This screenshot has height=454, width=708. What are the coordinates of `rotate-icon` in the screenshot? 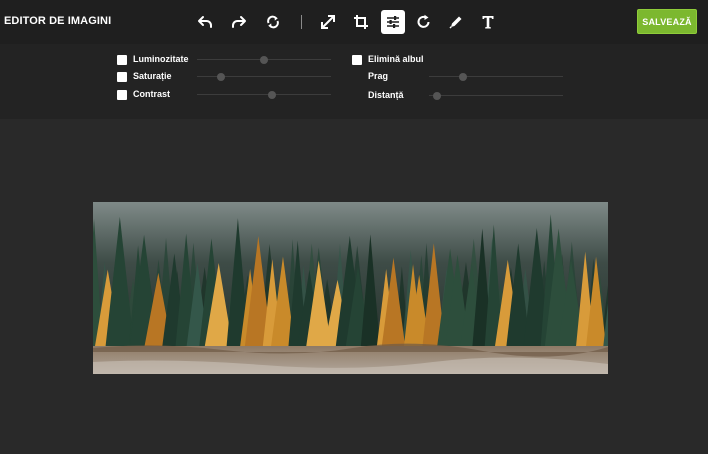 It's located at (423, 21).